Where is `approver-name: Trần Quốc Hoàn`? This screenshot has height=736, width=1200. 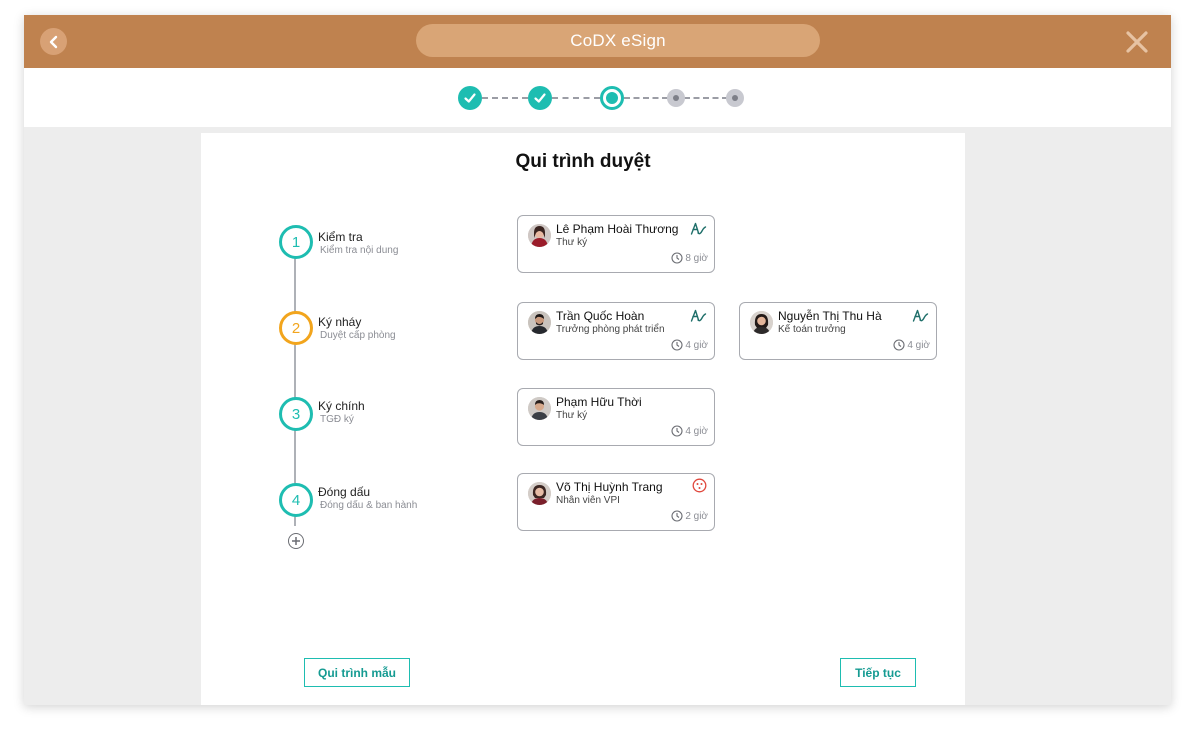
approver-name: Trần Quốc Hoàn is located at coordinates (600, 316).